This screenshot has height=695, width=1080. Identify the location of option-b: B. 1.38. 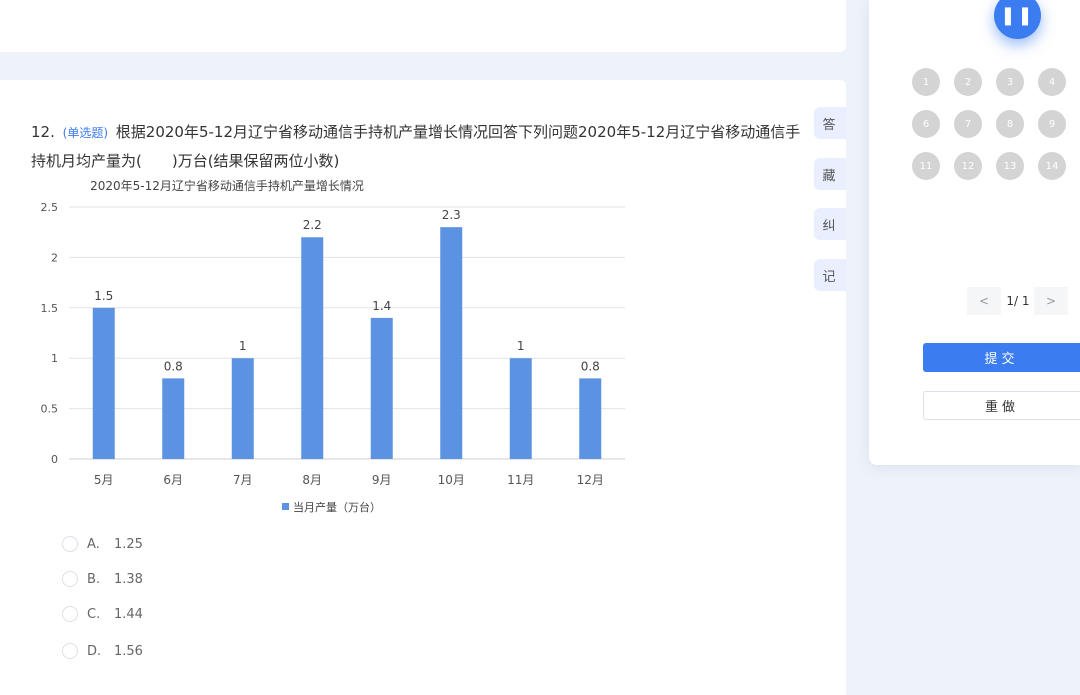
(102, 579).